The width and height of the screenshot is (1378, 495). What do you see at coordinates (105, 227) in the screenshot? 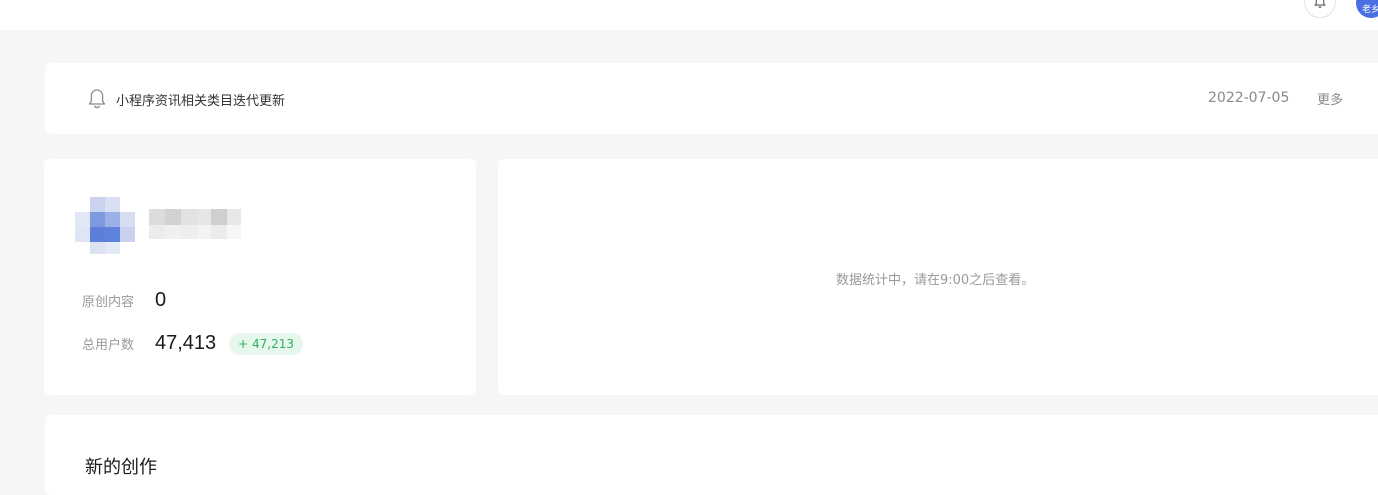
I see `account-avatar` at bounding box center [105, 227].